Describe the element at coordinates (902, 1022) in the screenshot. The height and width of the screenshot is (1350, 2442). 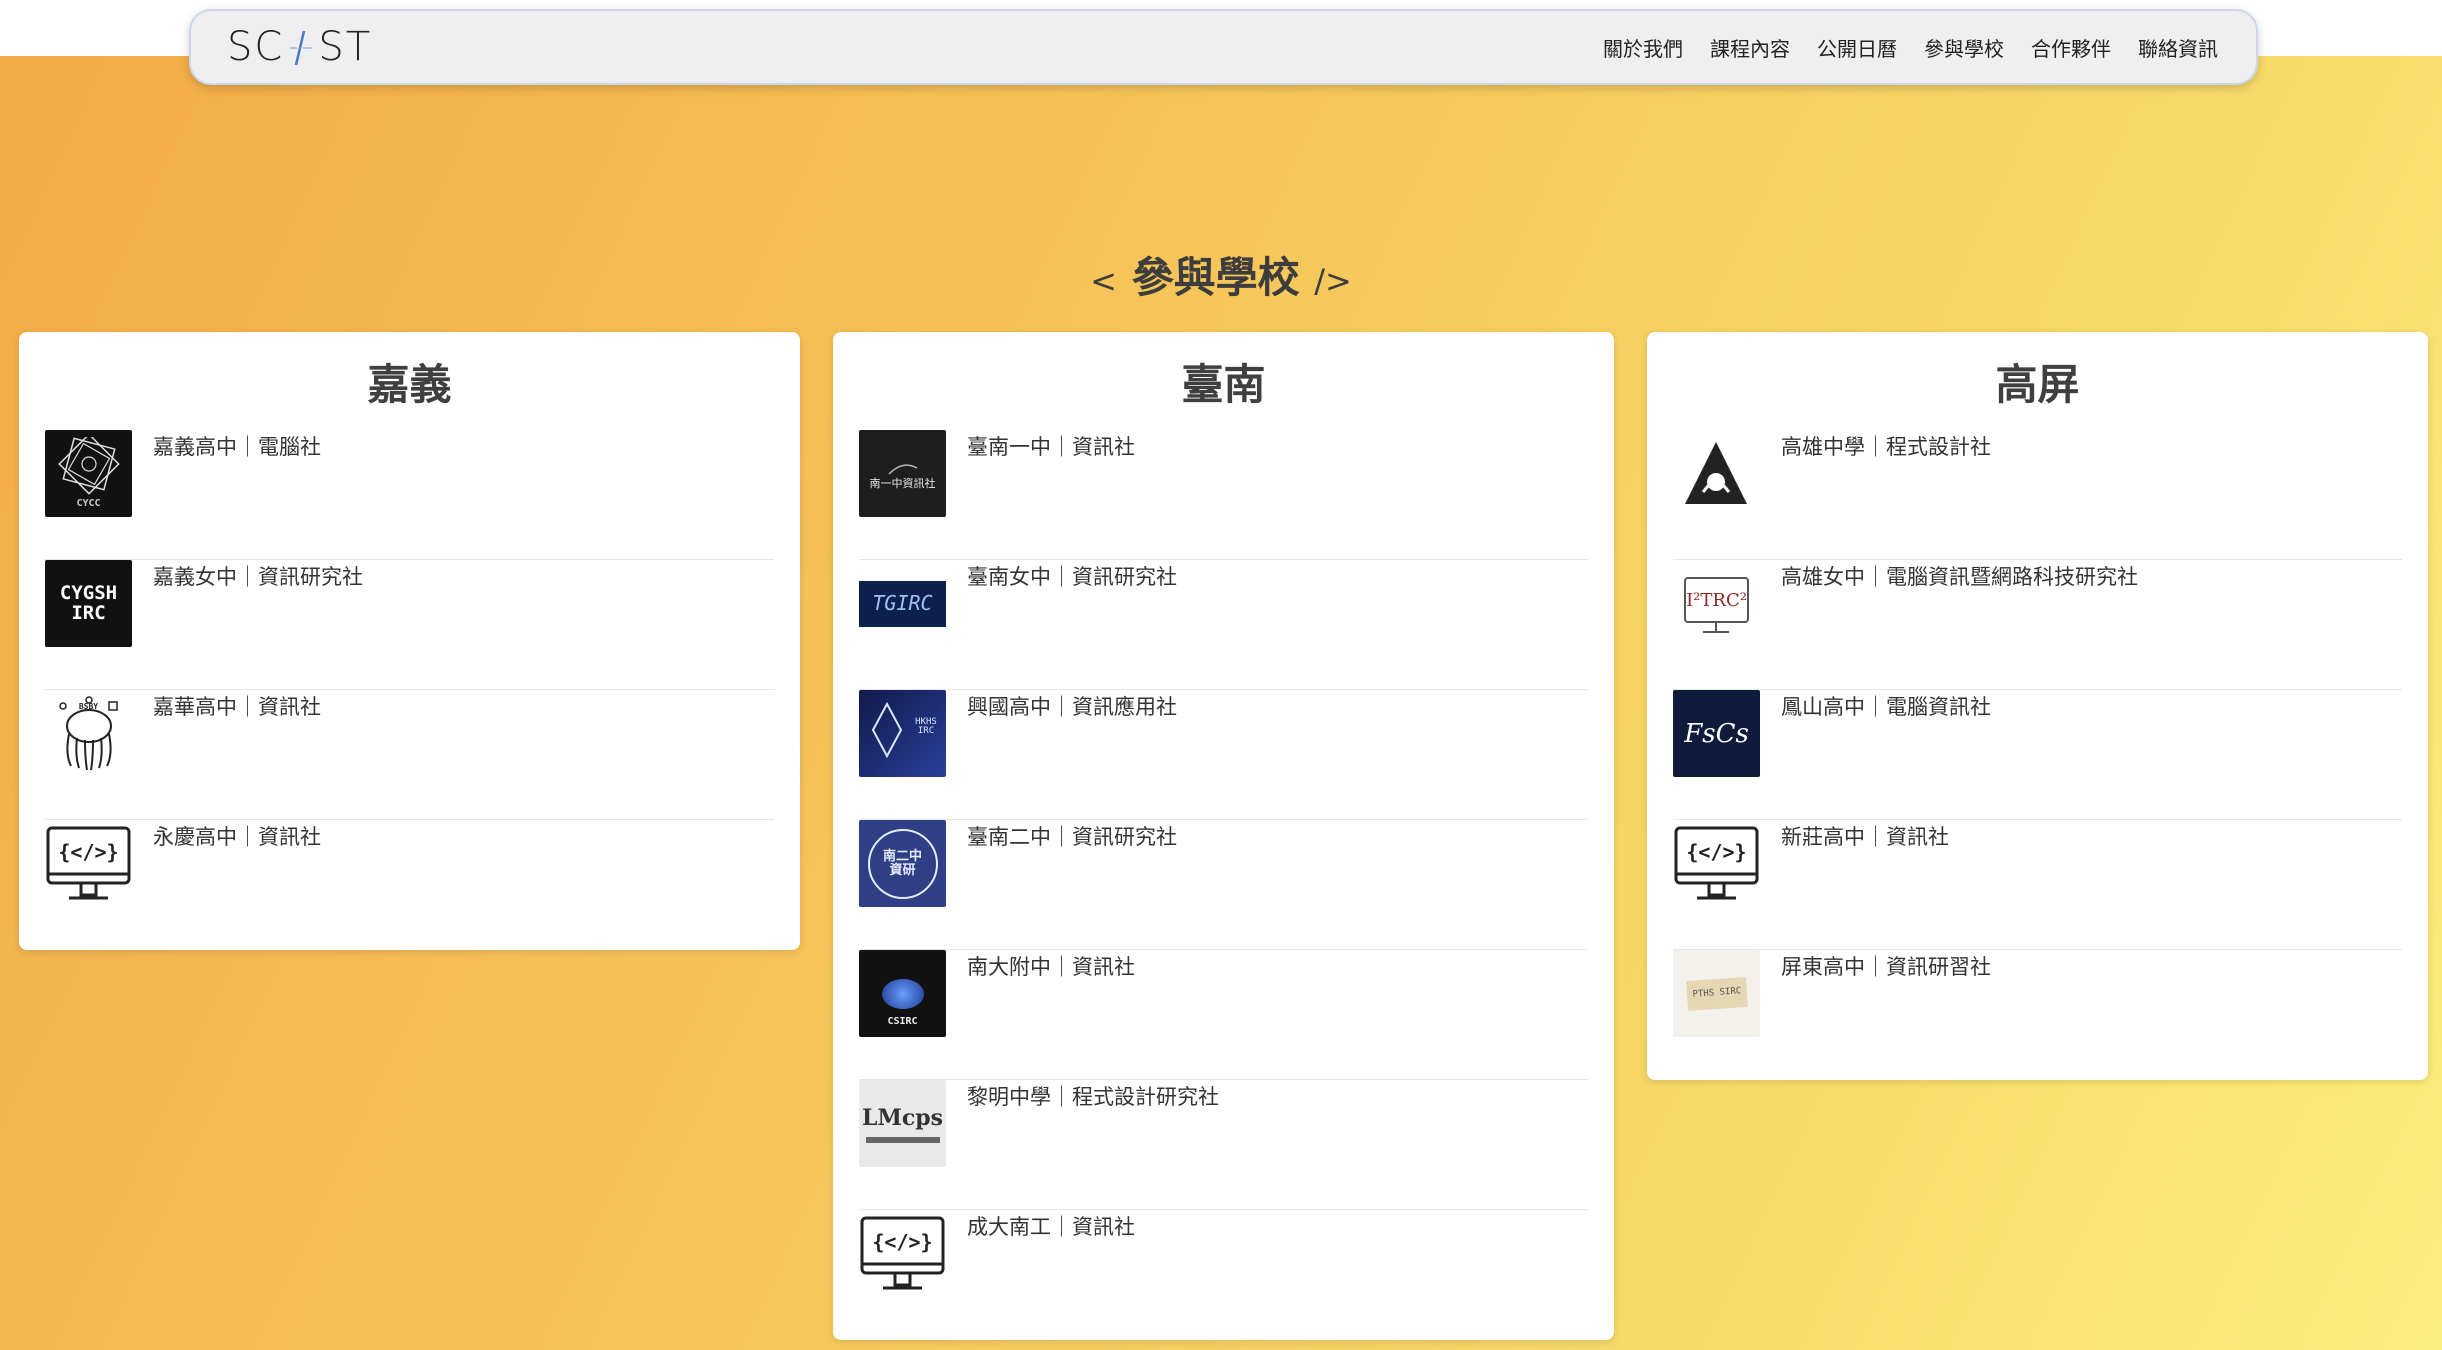
I see `school-logo-text: CSIRC` at that location.